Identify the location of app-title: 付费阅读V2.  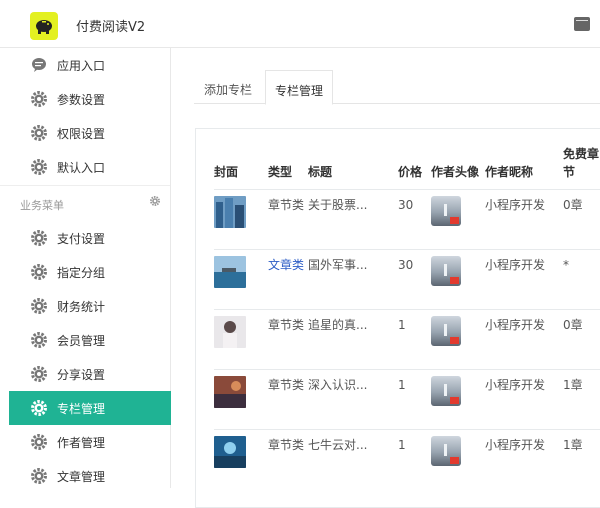
(111, 27).